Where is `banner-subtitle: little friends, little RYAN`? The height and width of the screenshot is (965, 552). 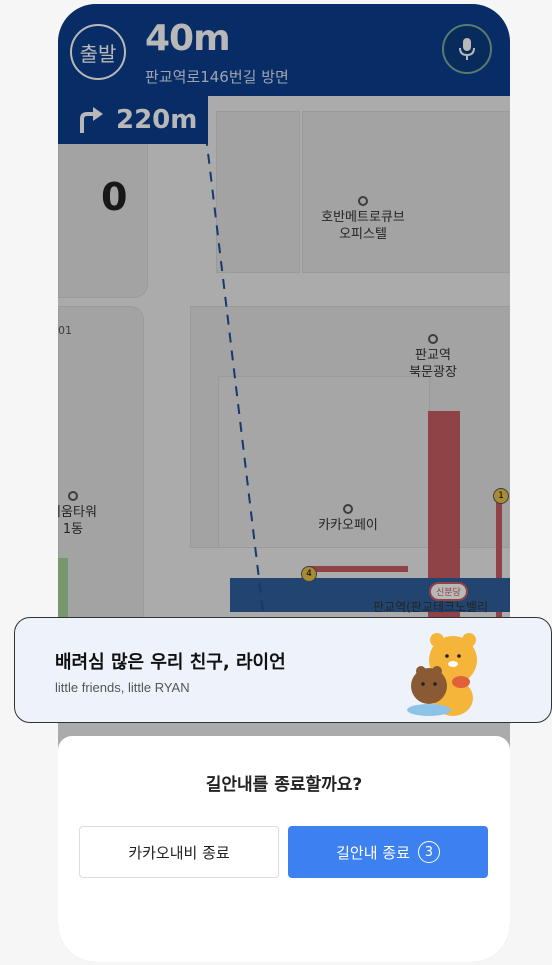 banner-subtitle: little friends, little RYAN is located at coordinates (122, 687).